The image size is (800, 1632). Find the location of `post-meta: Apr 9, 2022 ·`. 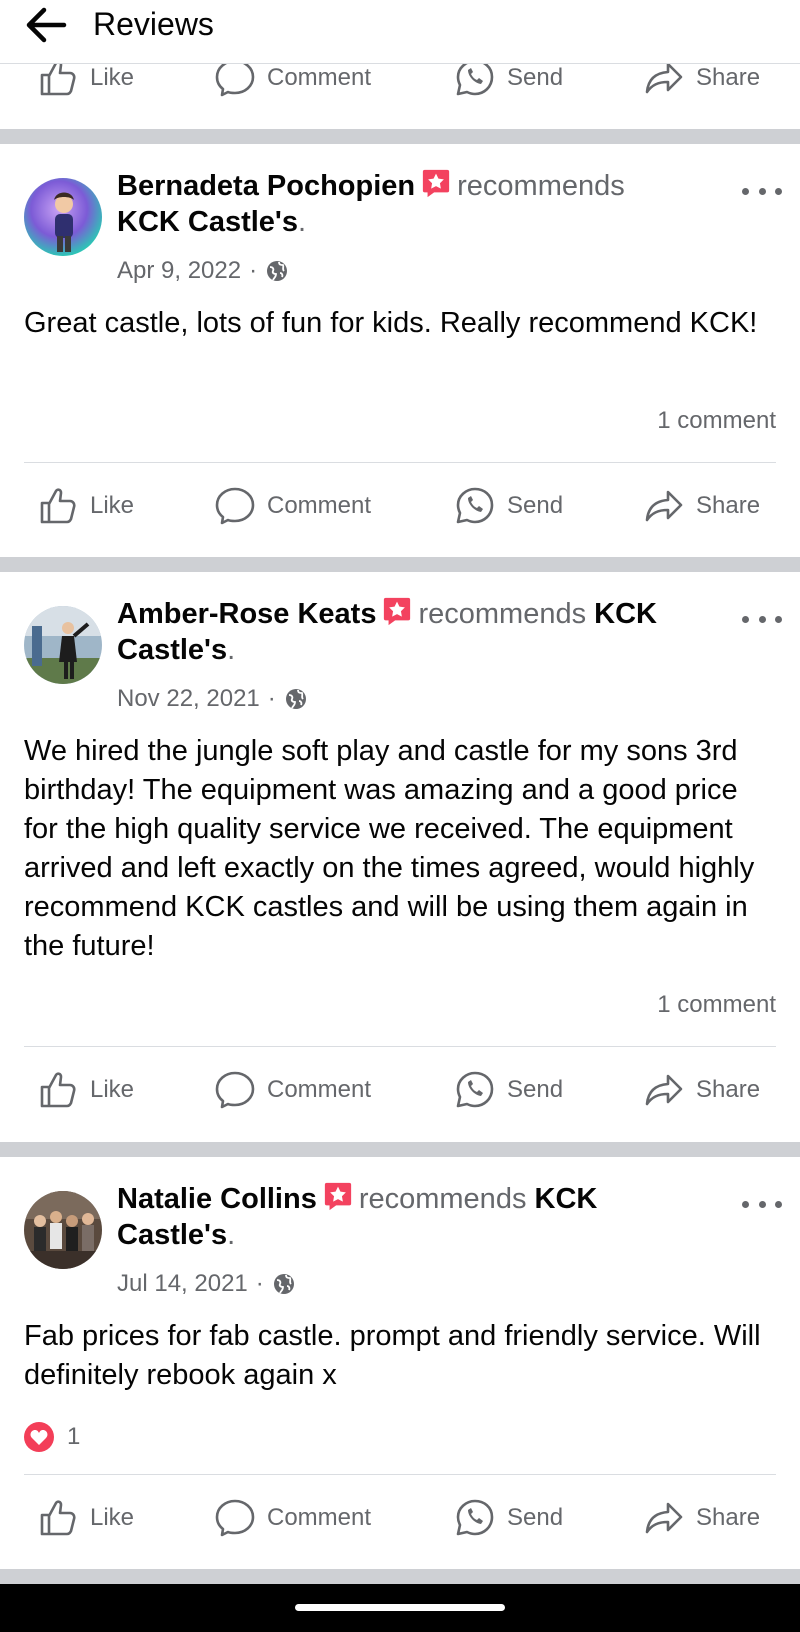

post-meta: Apr 9, 2022 · is located at coordinates (203, 271).